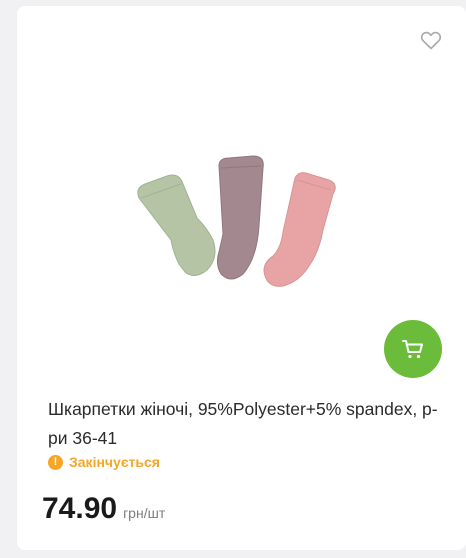 The width and height of the screenshot is (466, 558). I want to click on cart-icon, so click(412, 349).